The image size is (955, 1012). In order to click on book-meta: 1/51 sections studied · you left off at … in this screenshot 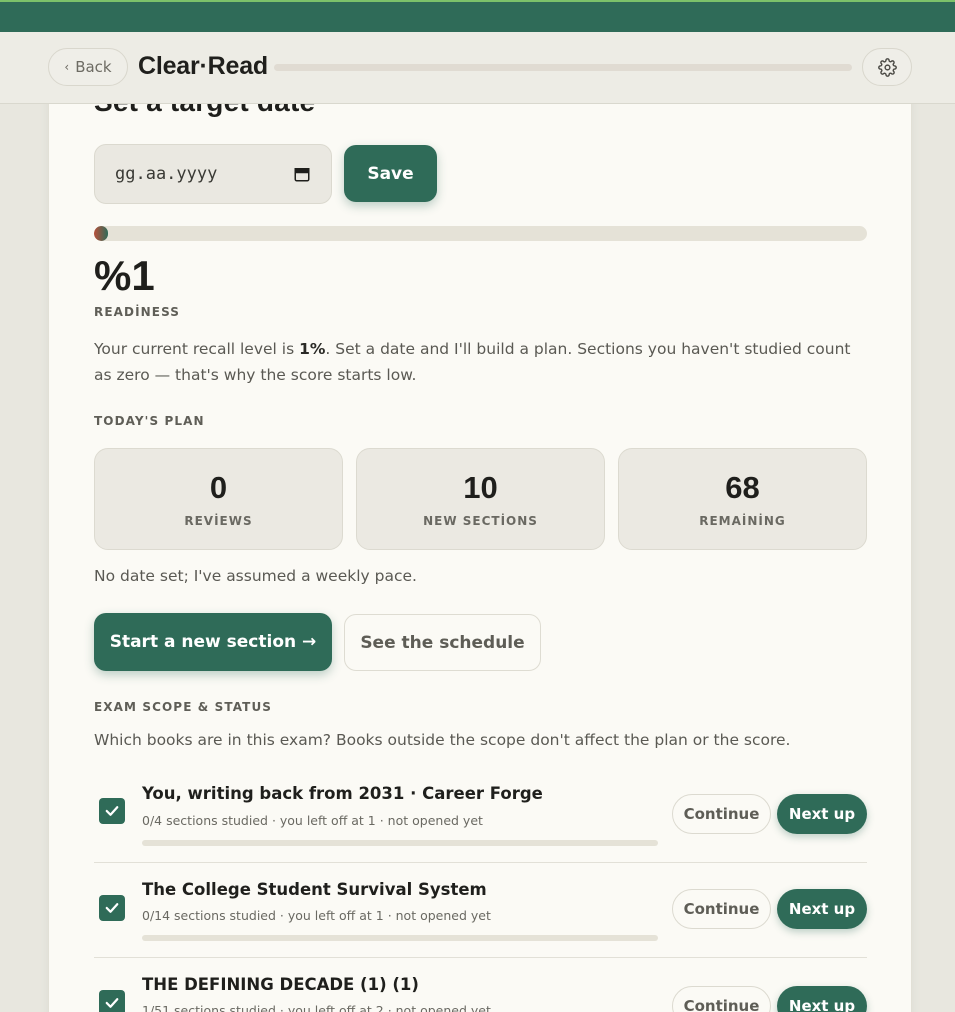, I will do `click(316, 1007)`.